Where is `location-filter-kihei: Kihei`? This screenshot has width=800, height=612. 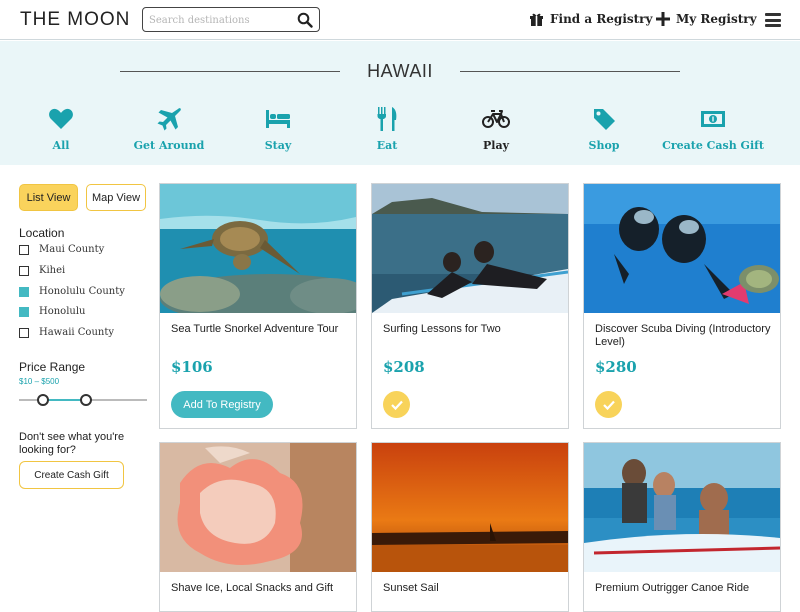
location-filter-kihei: Kihei is located at coordinates (42, 270).